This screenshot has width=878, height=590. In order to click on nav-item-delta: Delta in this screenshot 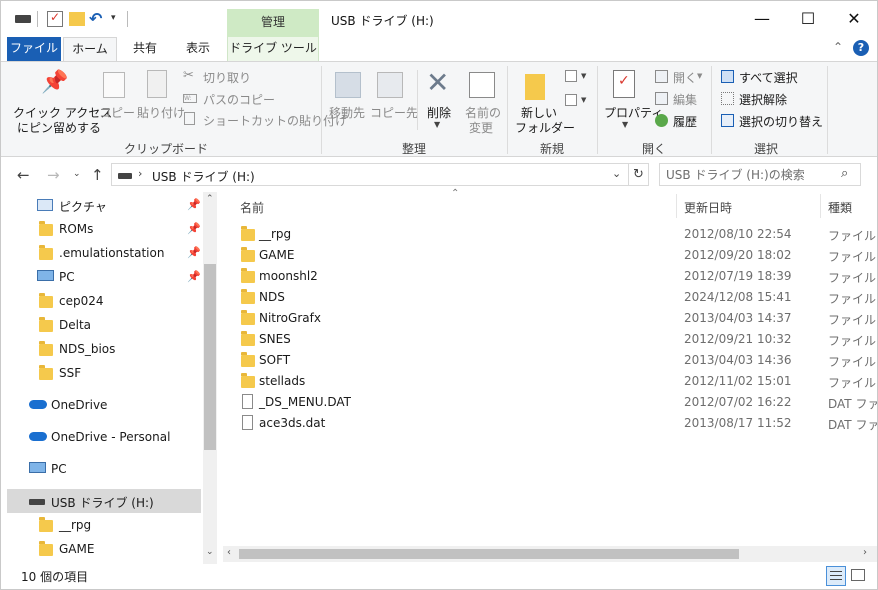, I will do `click(104, 325)`.